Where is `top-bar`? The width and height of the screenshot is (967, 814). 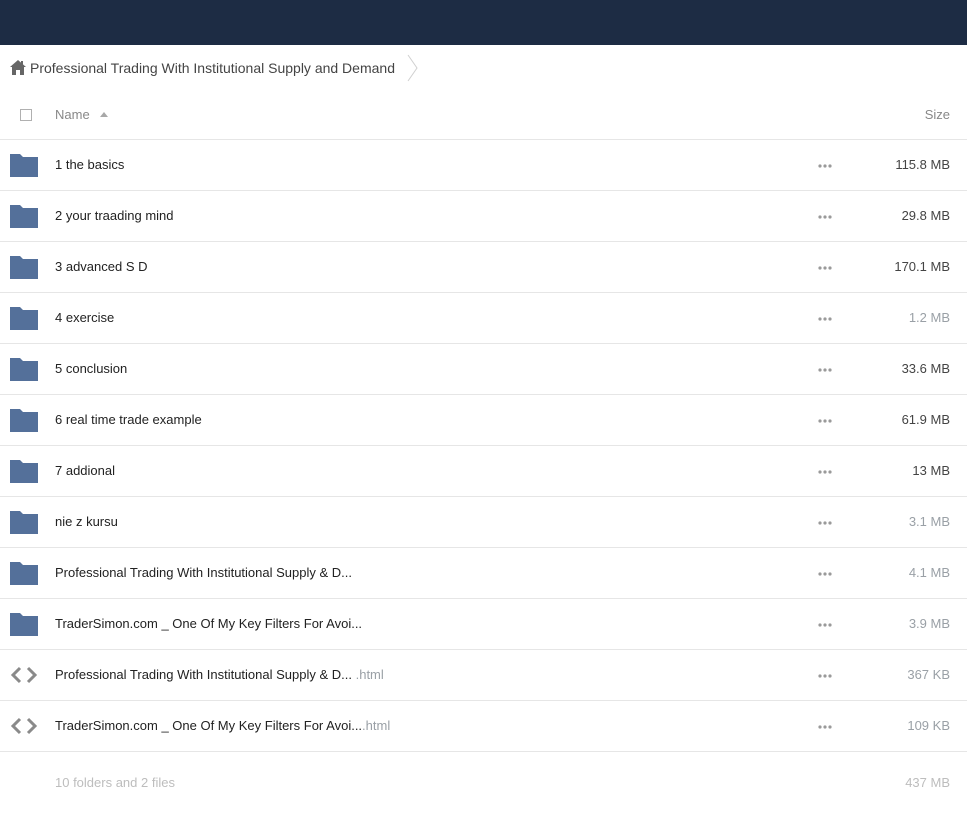
top-bar is located at coordinates (483, 22).